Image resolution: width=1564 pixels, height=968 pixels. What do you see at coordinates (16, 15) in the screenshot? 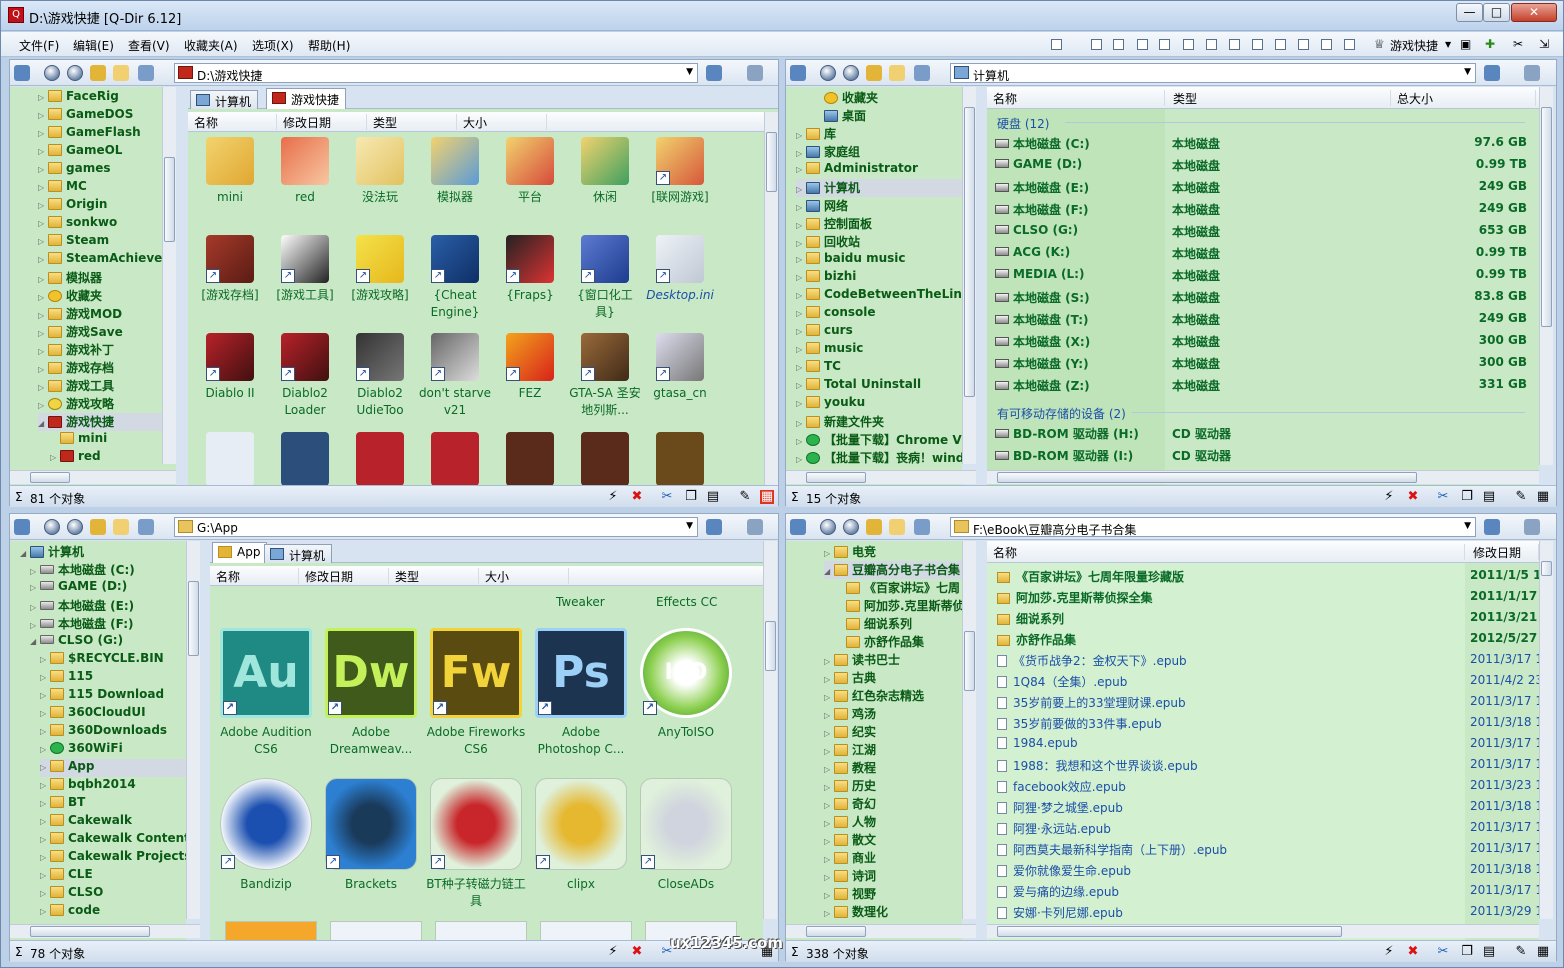
I see `qdir-app-icon: Q` at bounding box center [16, 15].